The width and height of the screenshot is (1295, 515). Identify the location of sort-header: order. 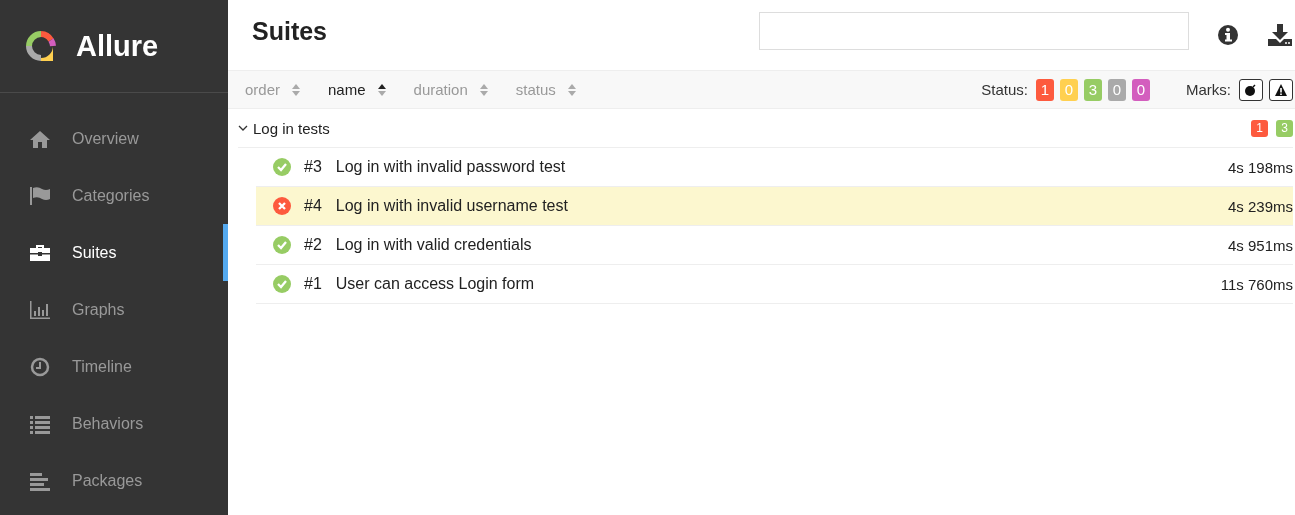
(284, 89).